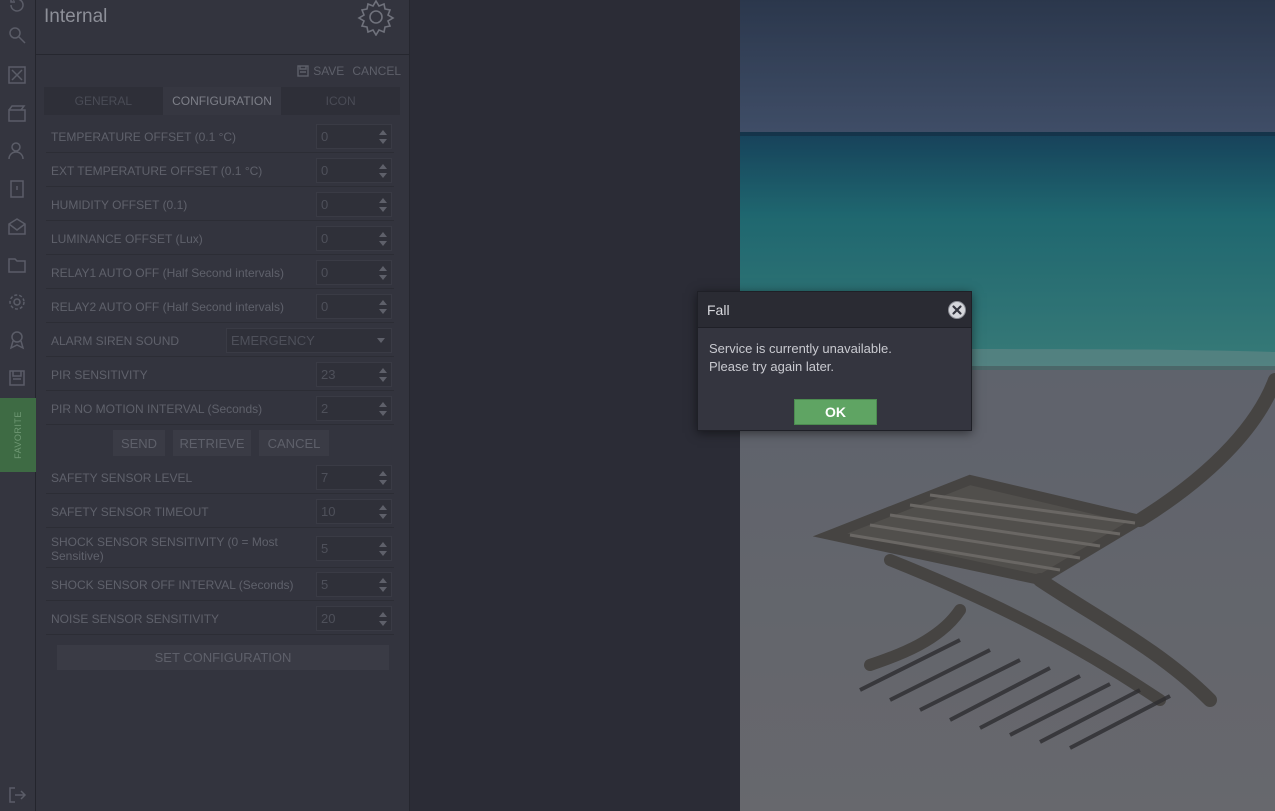 The height and width of the screenshot is (811, 1275). What do you see at coordinates (76, 16) in the screenshot?
I see `panel-title: Internal` at bounding box center [76, 16].